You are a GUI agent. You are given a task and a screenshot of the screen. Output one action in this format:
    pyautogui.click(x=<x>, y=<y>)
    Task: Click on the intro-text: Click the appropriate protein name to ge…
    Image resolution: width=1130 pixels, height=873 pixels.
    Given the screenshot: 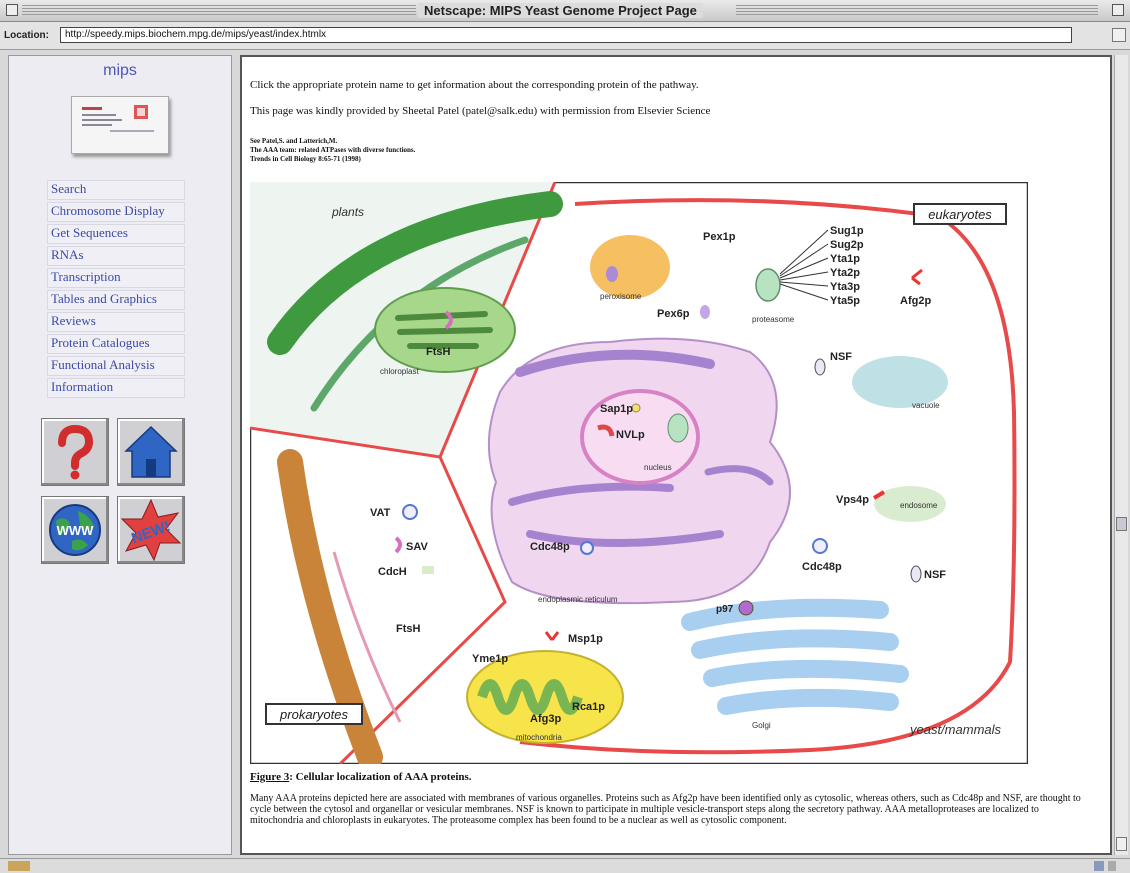 What is the action you would take?
    pyautogui.click(x=474, y=85)
    